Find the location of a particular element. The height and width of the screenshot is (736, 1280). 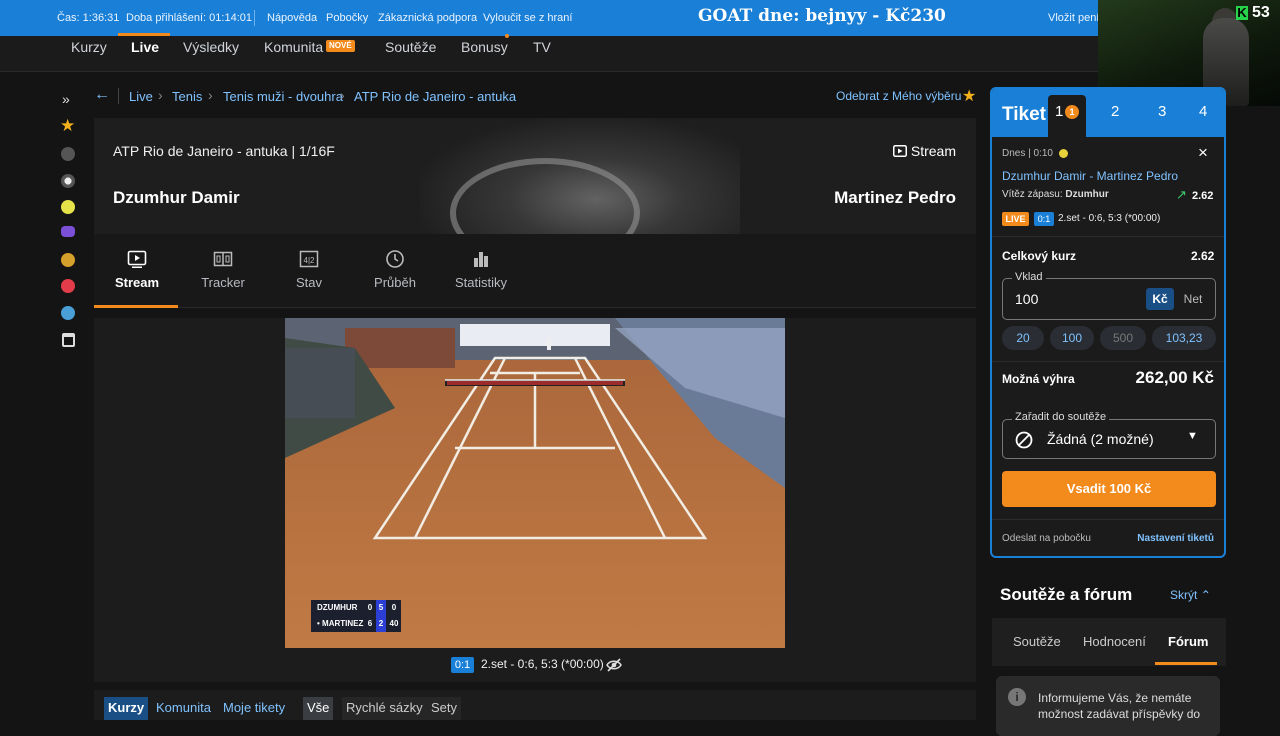

ball-icon is located at coordinates (68, 154).